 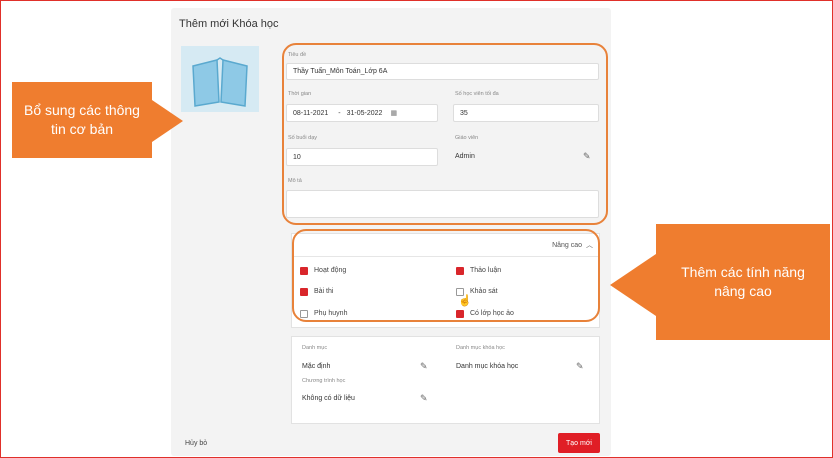 What do you see at coordinates (328, 398) in the screenshot?
I see `program-value: Không có dữ liệu` at bounding box center [328, 398].